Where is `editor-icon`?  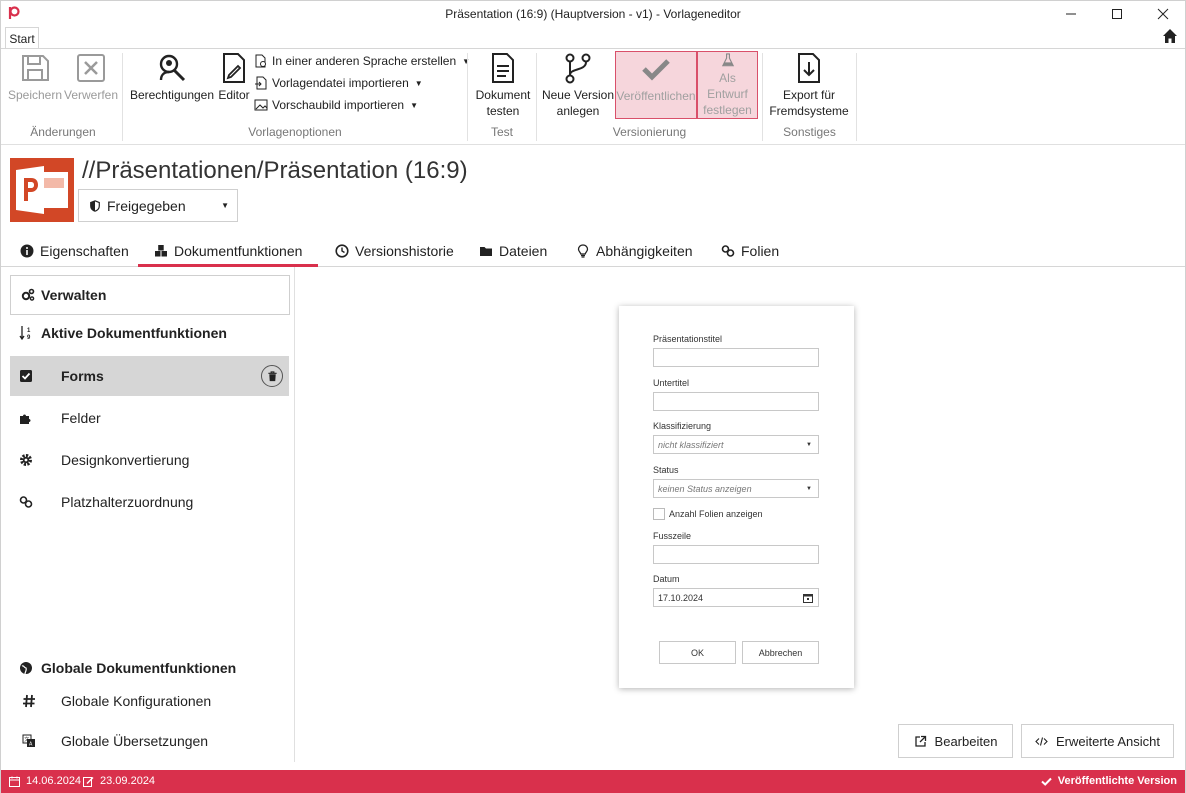
editor-icon is located at coordinates (234, 68).